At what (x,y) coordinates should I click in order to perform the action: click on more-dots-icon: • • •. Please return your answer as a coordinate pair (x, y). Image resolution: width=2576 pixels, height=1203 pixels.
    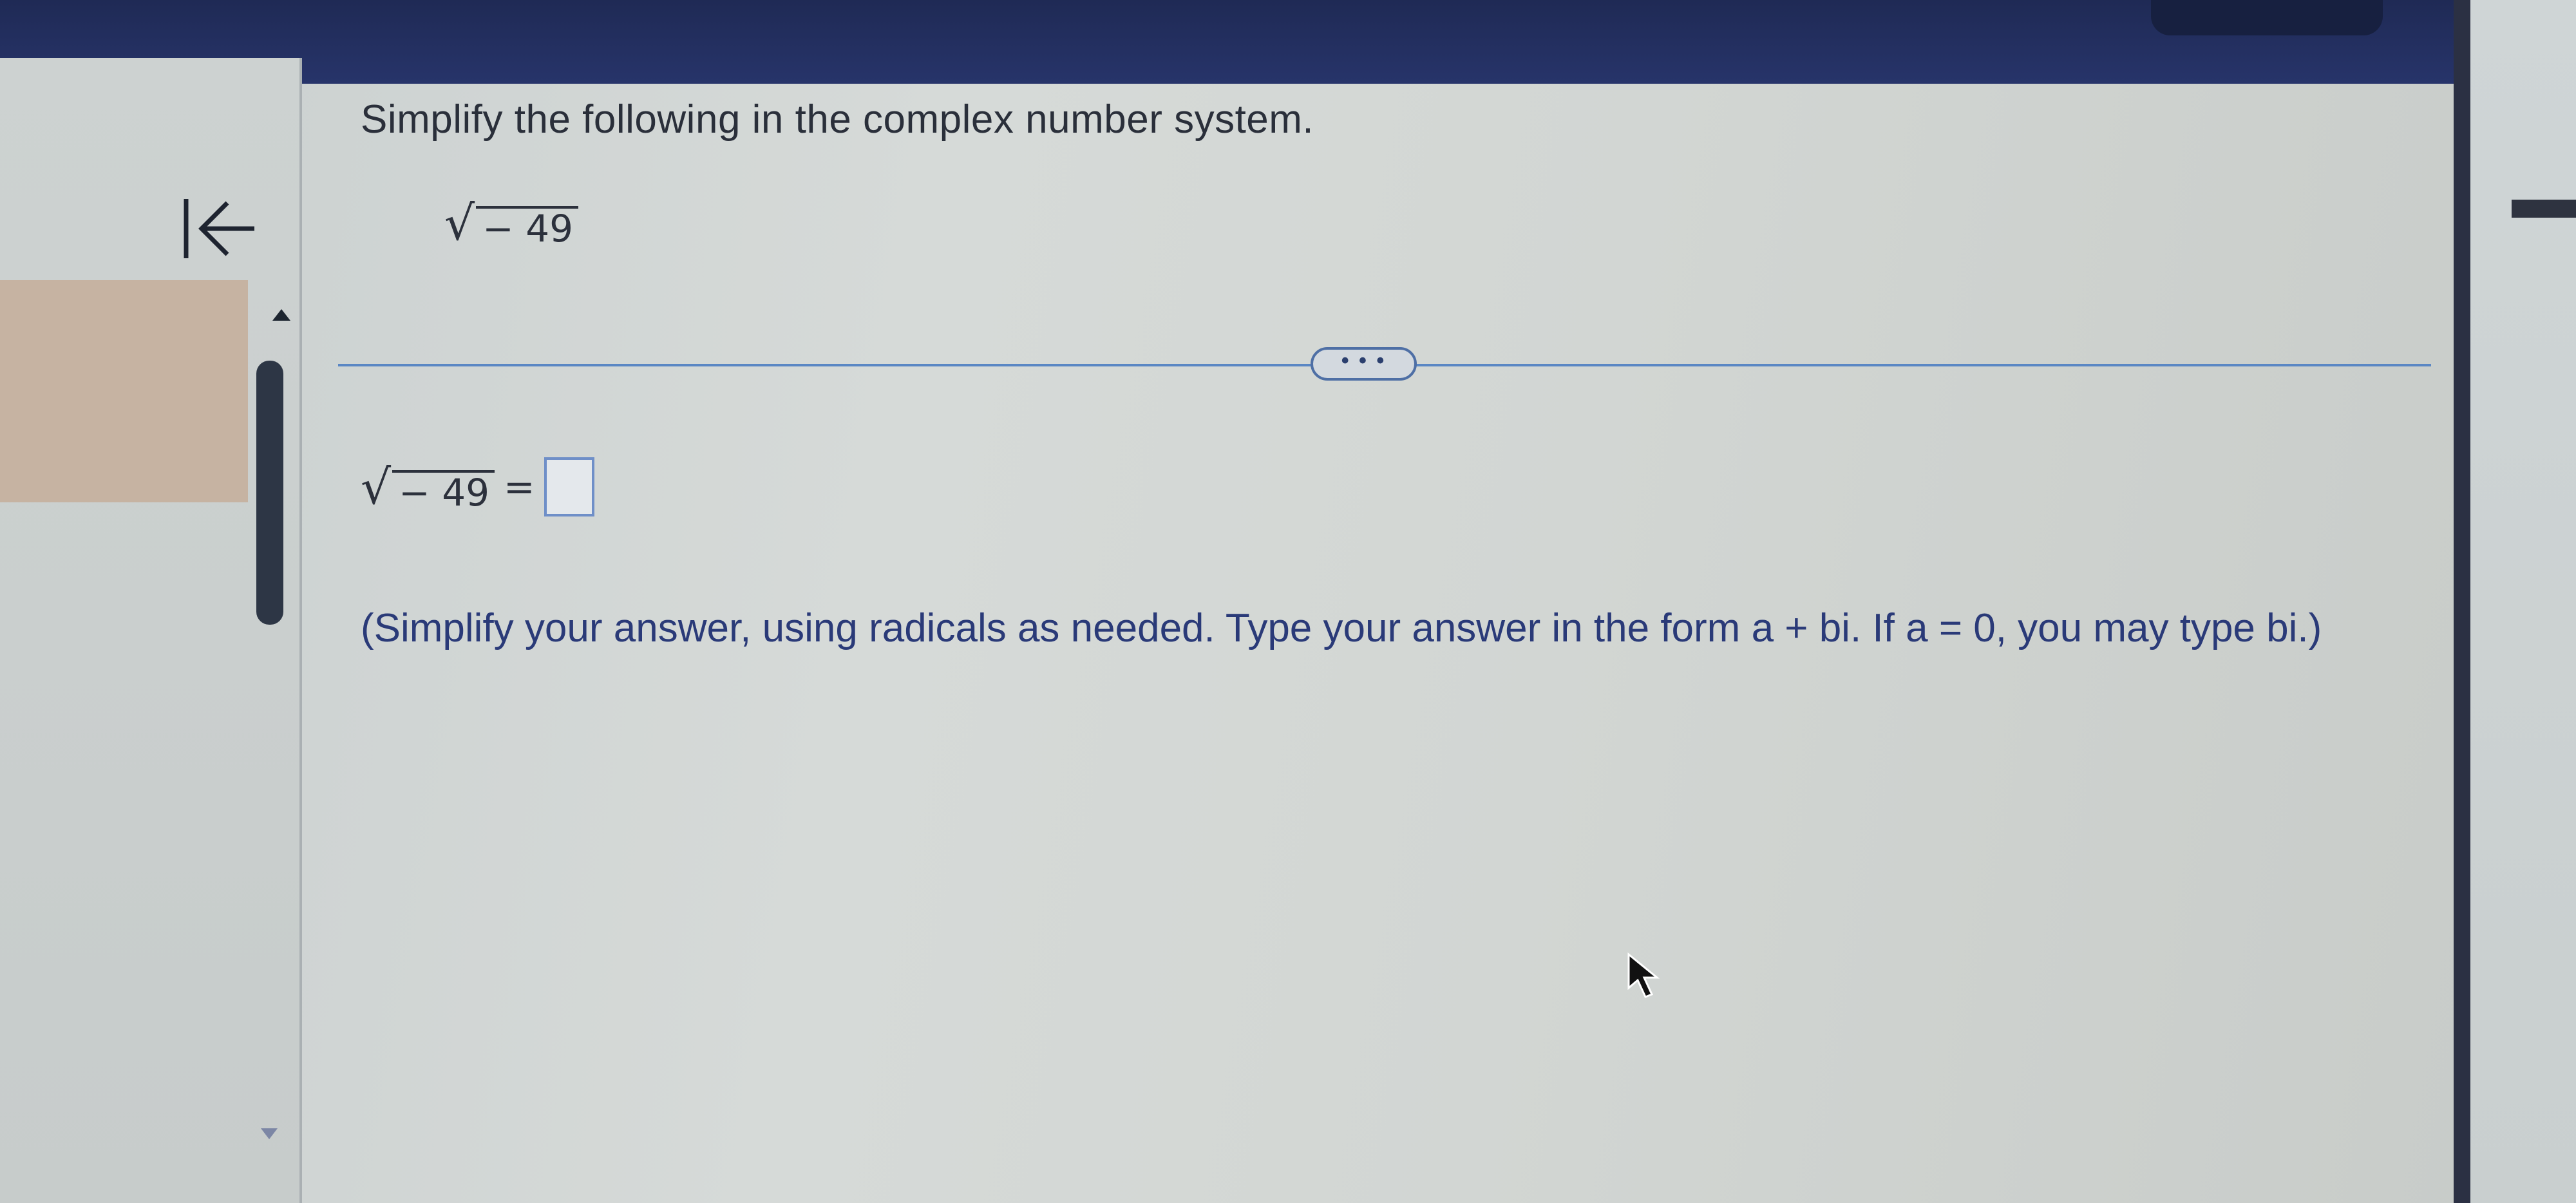
    Looking at the image, I should click on (1364, 360).